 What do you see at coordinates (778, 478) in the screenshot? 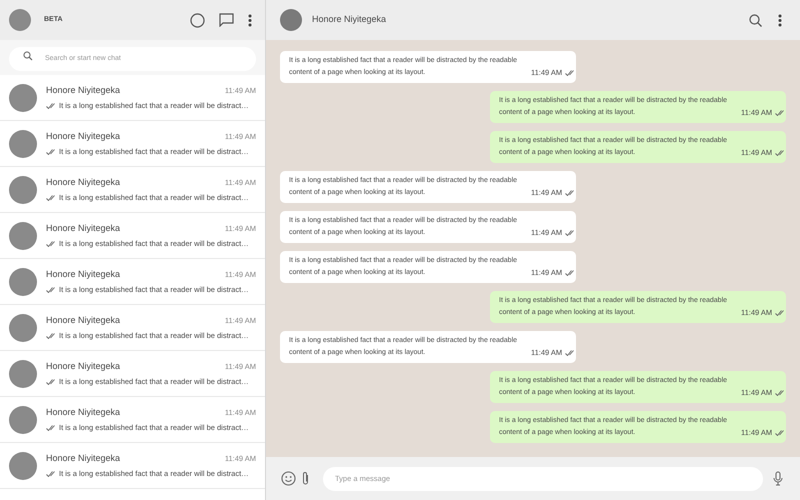
I see `microphone-icon` at bounding box center [778, 478].